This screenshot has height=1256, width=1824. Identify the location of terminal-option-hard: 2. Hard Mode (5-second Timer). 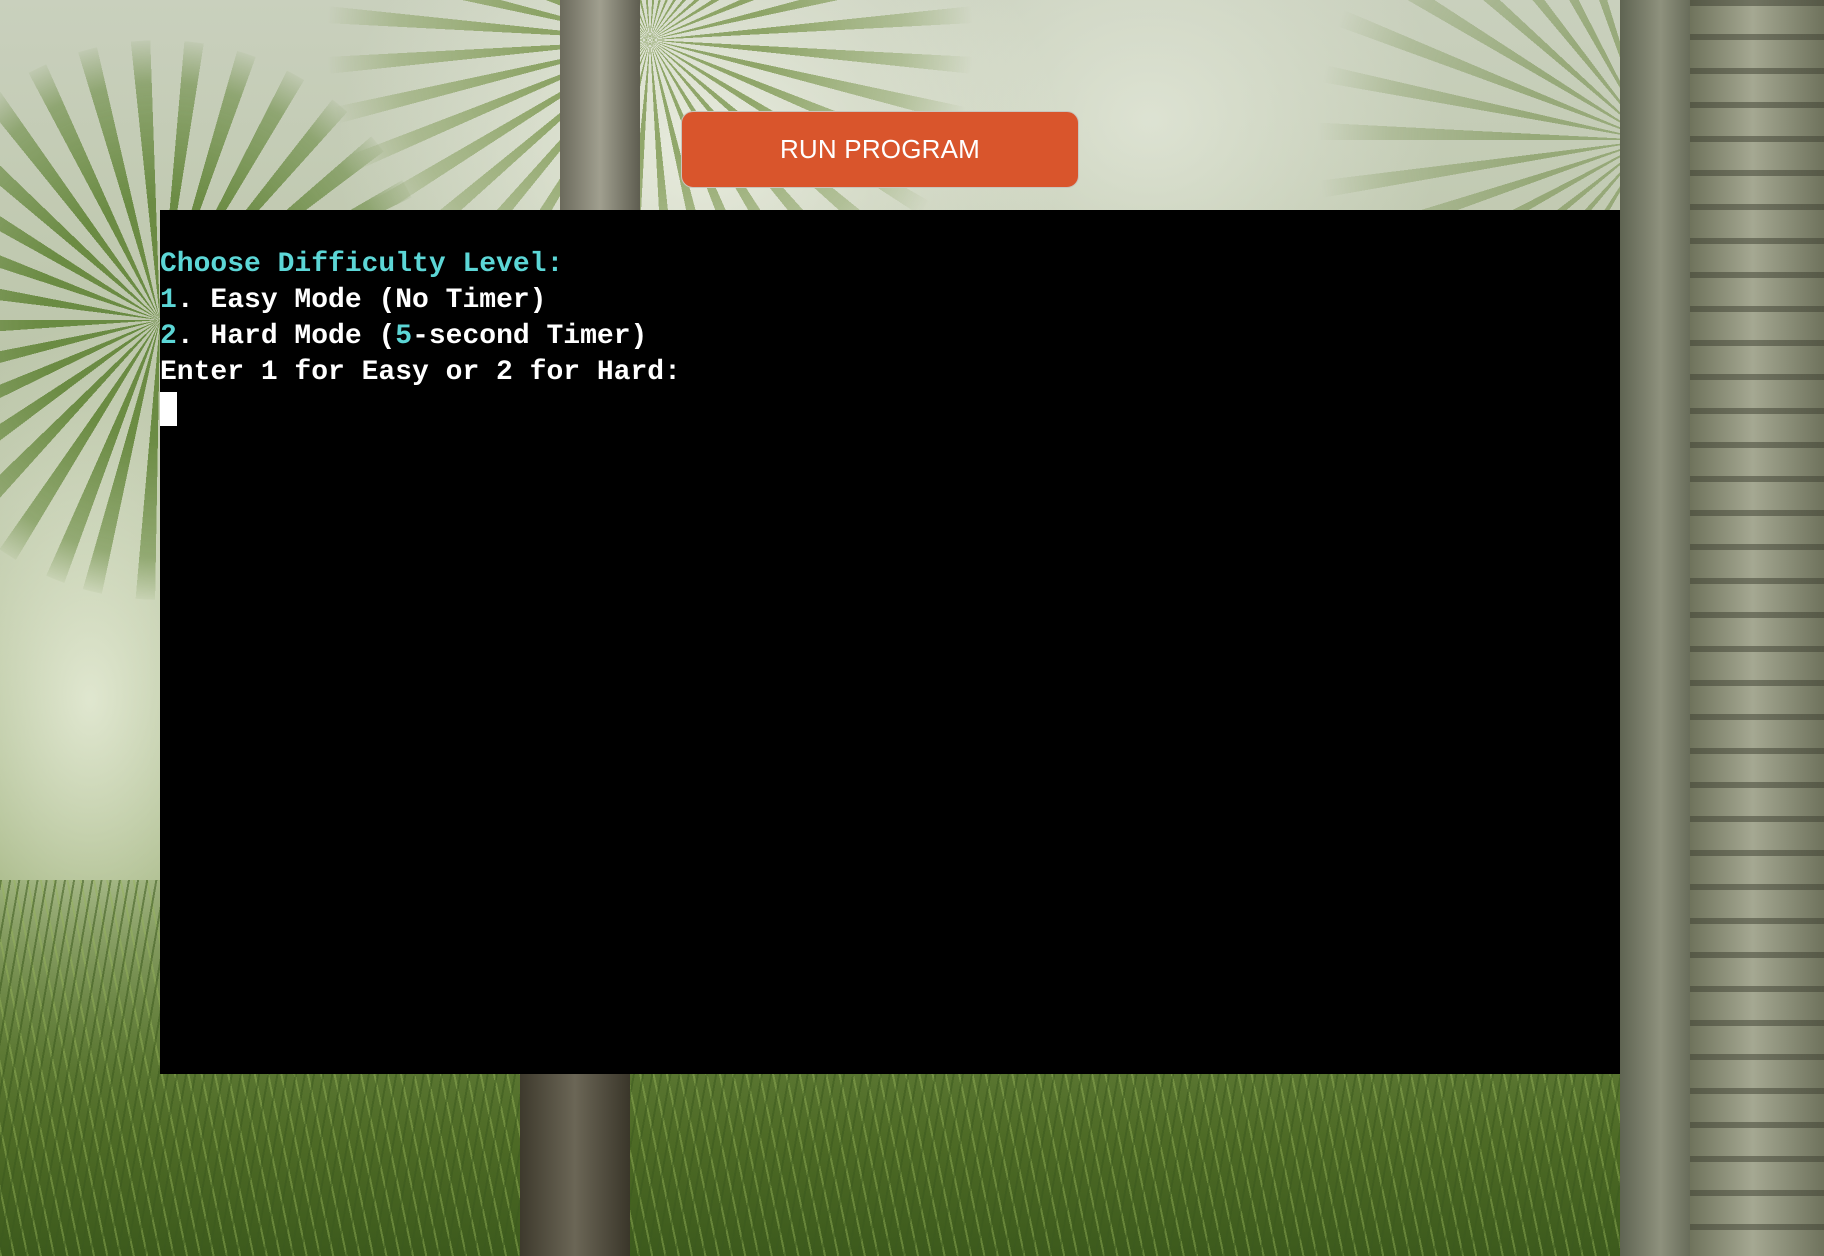
(890, 337).